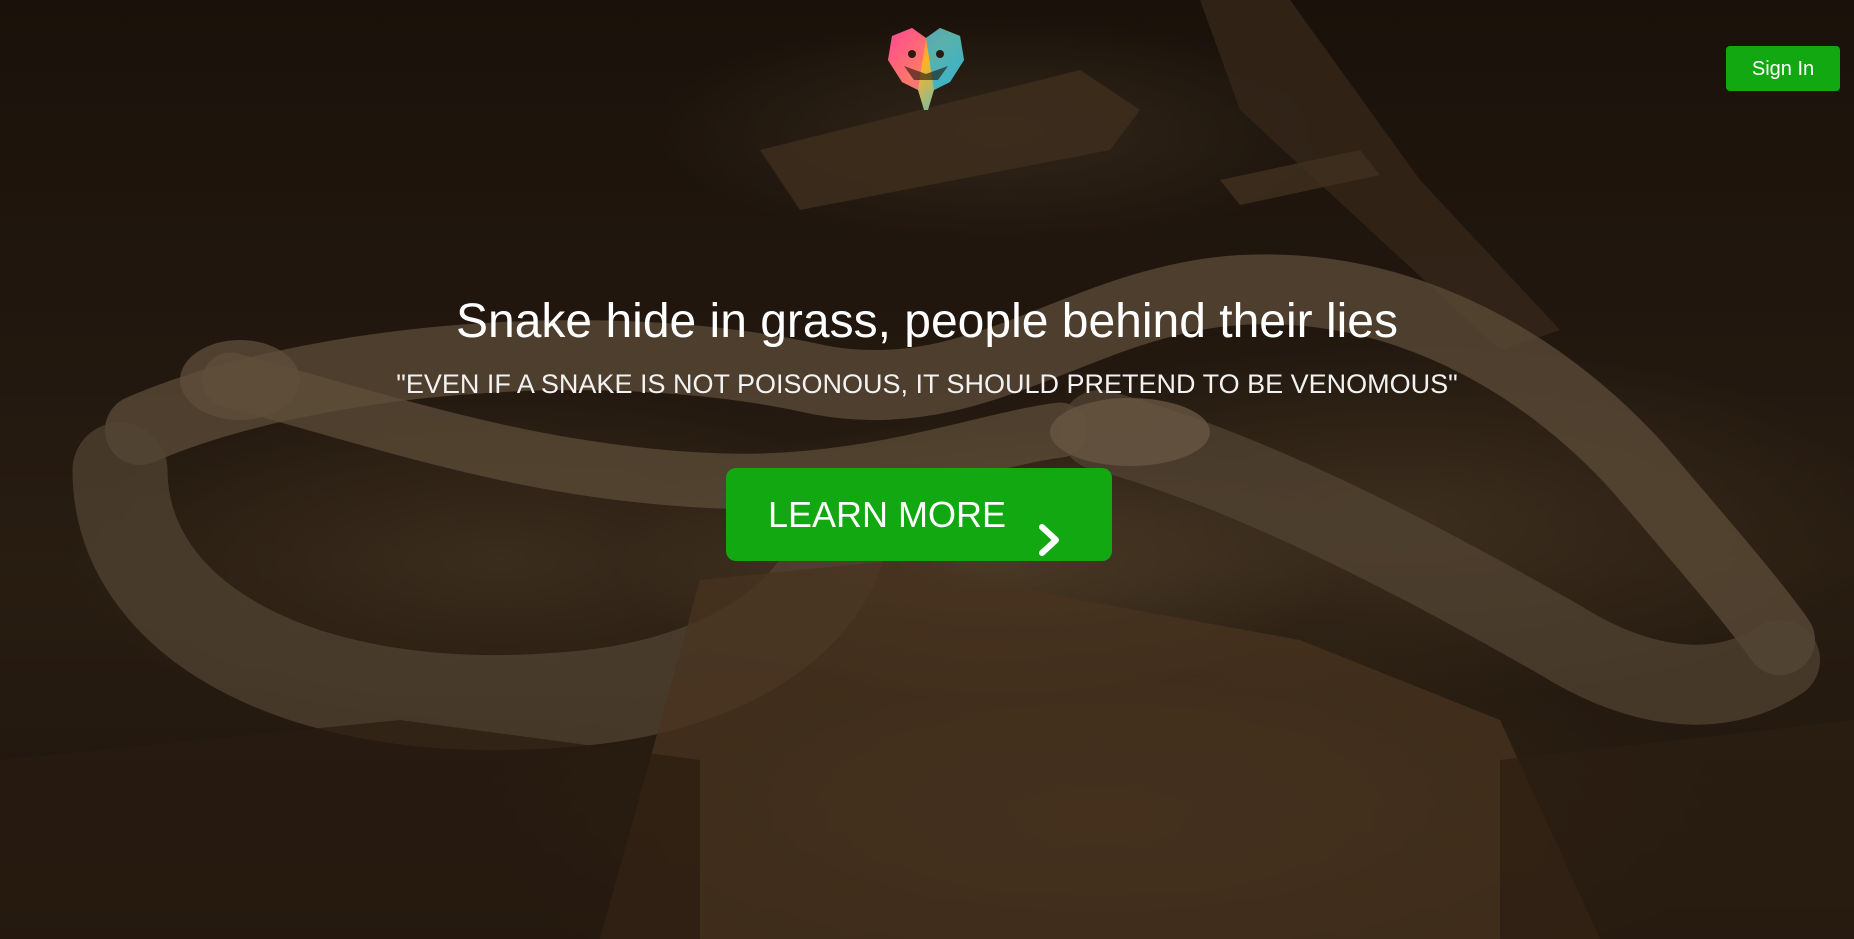 This screenshot has height=939, width=1854. Describe the element at coordinates (926, 69) in the screenshot. I see `snake-head-logo-icon` at that location.